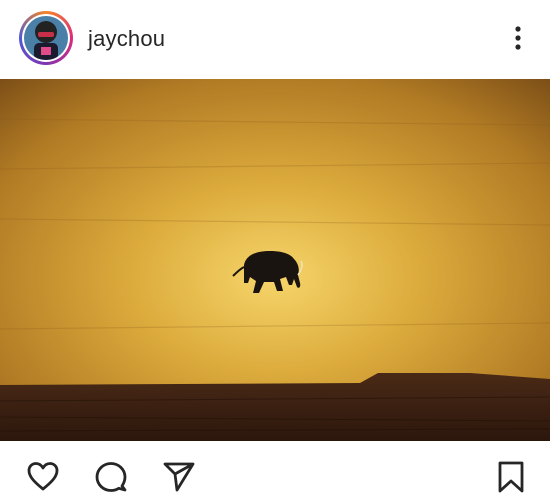  What do you see at coordinates (179, 477) in the screenshot?
I see `send-icon` at bounding box center [179, 477].